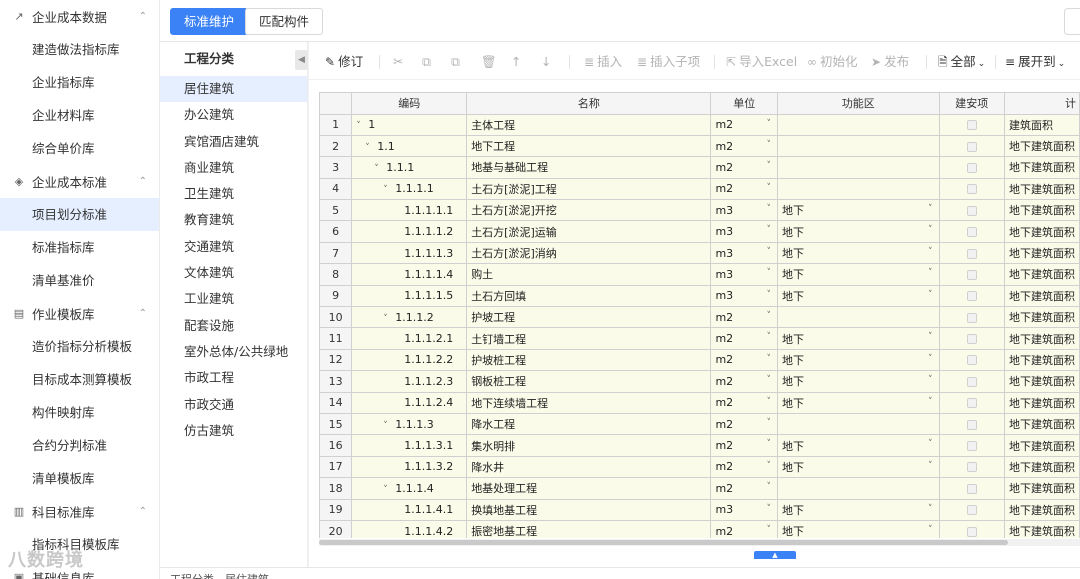 The image size is (1080, 579). I want to click on delete-button: 🗑, so click(489, 62).